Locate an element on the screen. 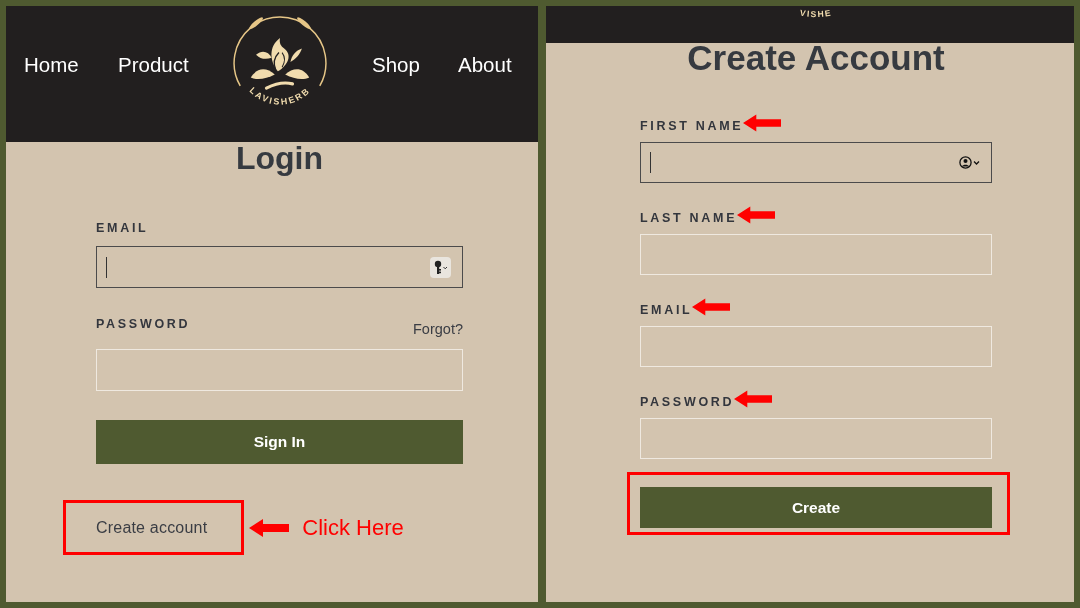  forgot-link: Forgot? is located at coordinates (438, 329).